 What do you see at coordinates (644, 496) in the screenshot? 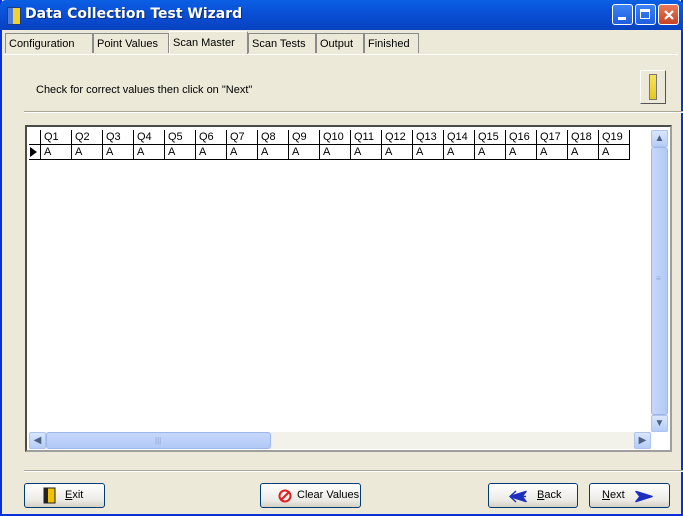
I see `arrow-right-icon` at bounding box center [644, 496].